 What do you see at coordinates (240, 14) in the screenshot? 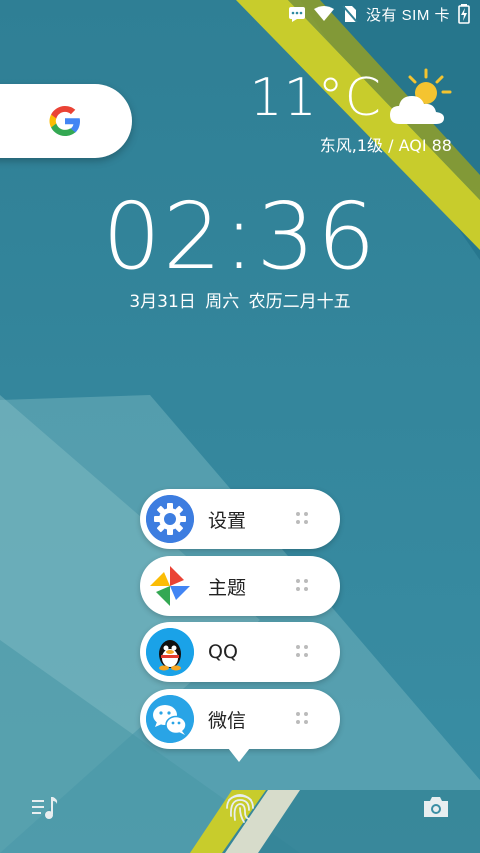
I see `status-bar: 没有 SIM 卡` at bounding box center [240, 14].